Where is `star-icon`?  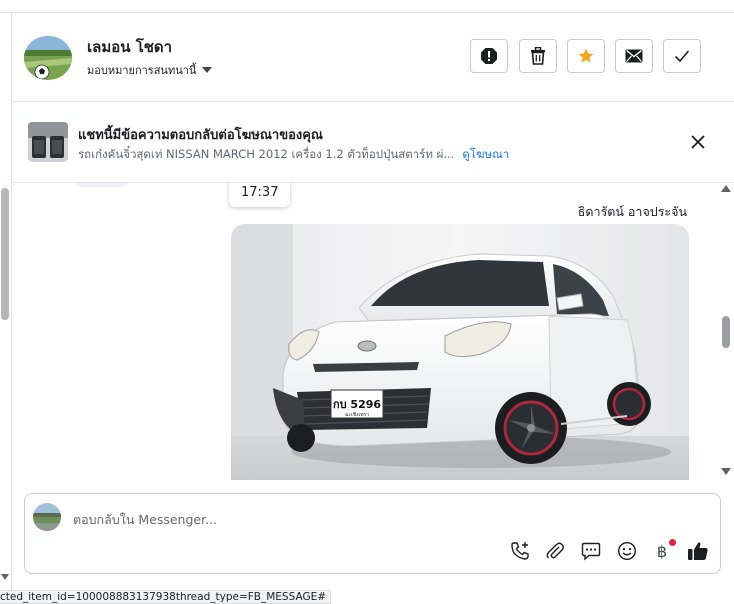
star-icon is located at coordinates (586, 55).